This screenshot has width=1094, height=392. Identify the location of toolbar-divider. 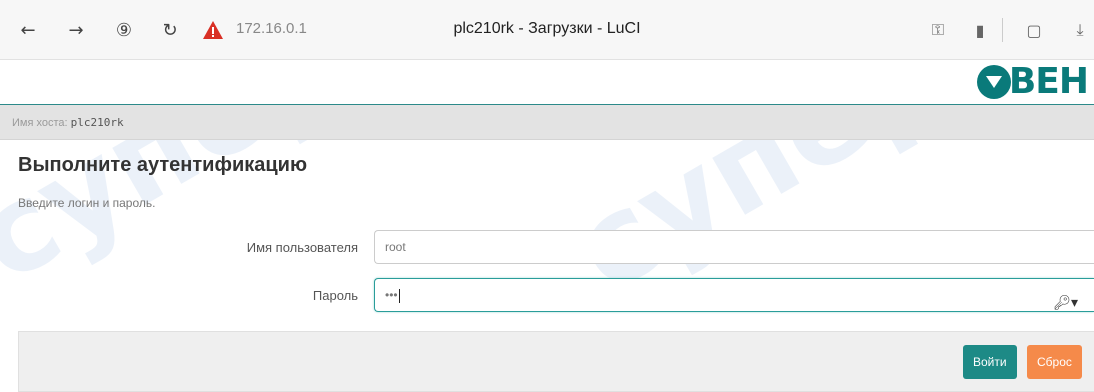
(1002, 30).